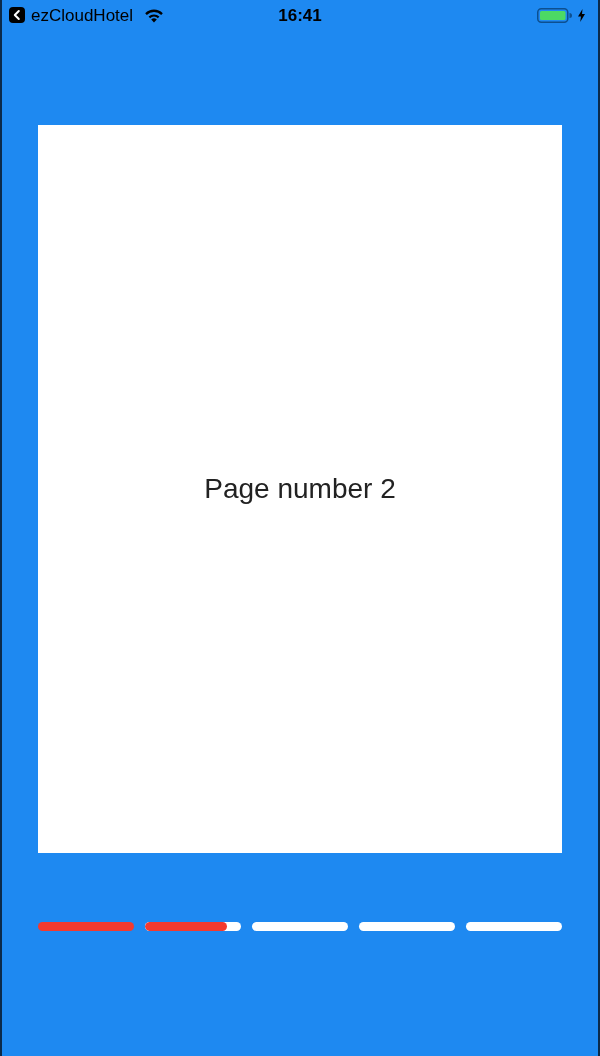  I want to click on back-button: ezCloudHotel, so click(71, 15).